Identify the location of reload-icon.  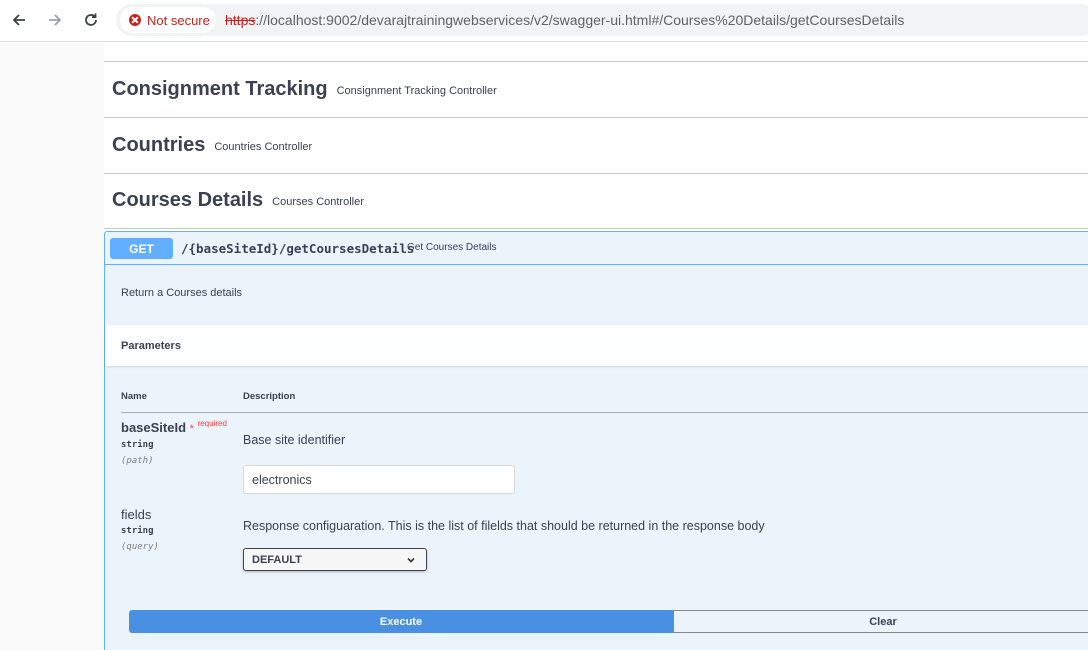
(91, 19).